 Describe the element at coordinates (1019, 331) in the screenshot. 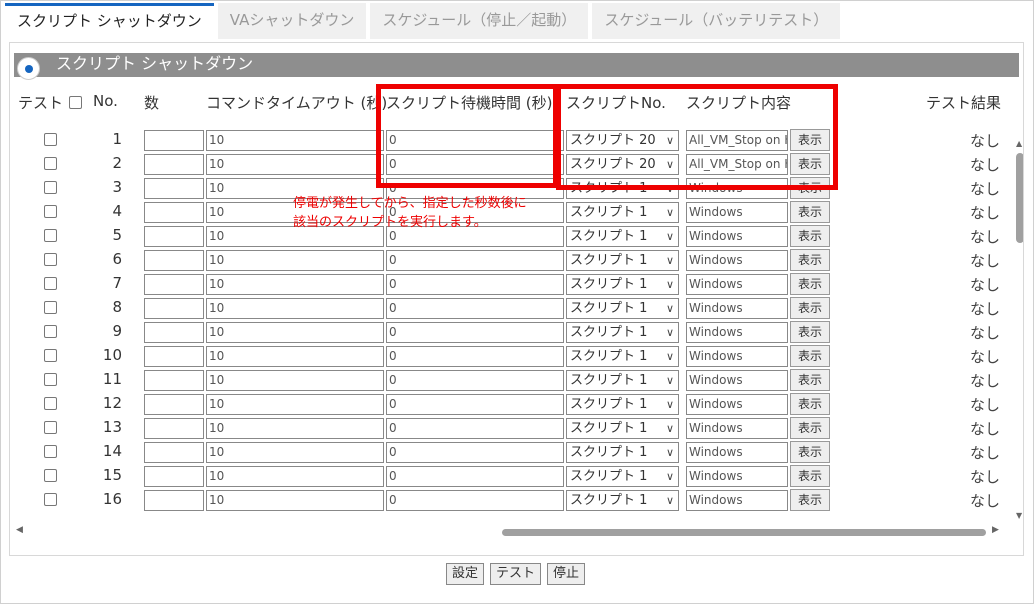

I see `vertical-scrollbar: ▲ ▼` at that location.